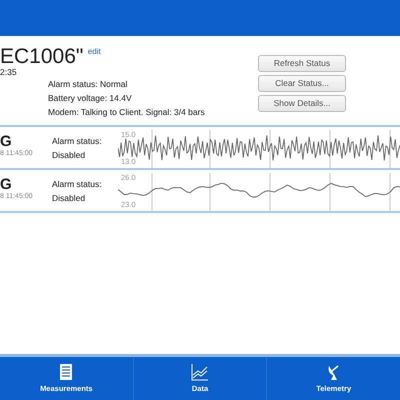 The height and width of the screenshot is (400, 400). What do you see at coordinates (90, 98) in the screenshot?
I see `status-text: Battery voltage: 14.4V` at bounding box center [90, 98].